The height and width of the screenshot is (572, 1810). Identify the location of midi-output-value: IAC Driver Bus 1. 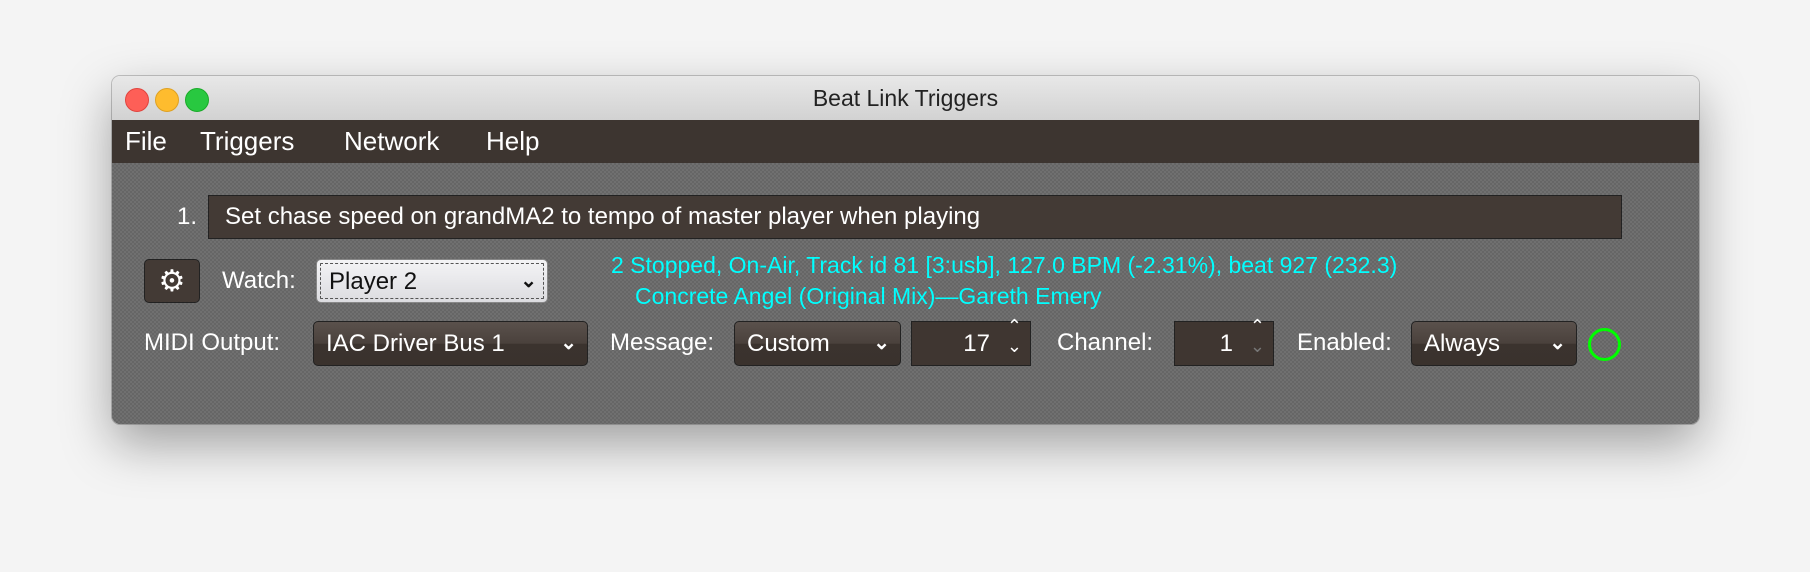
(415, 343).